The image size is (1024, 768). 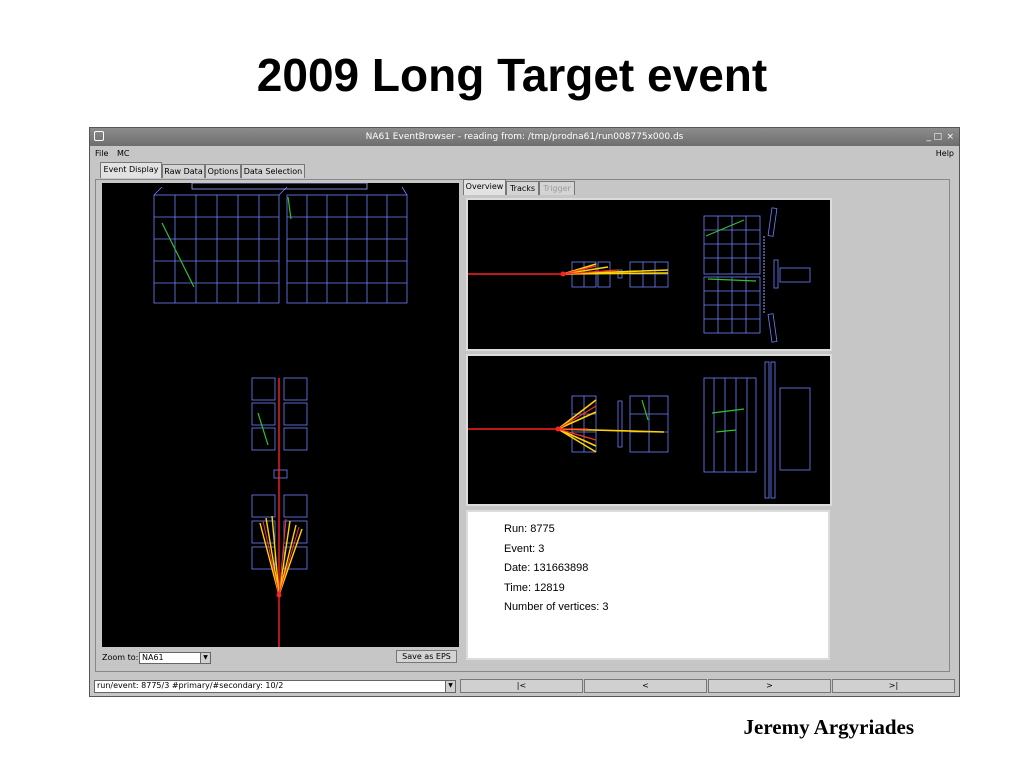 I want to click on top-hits, so click(x=731, y=250).